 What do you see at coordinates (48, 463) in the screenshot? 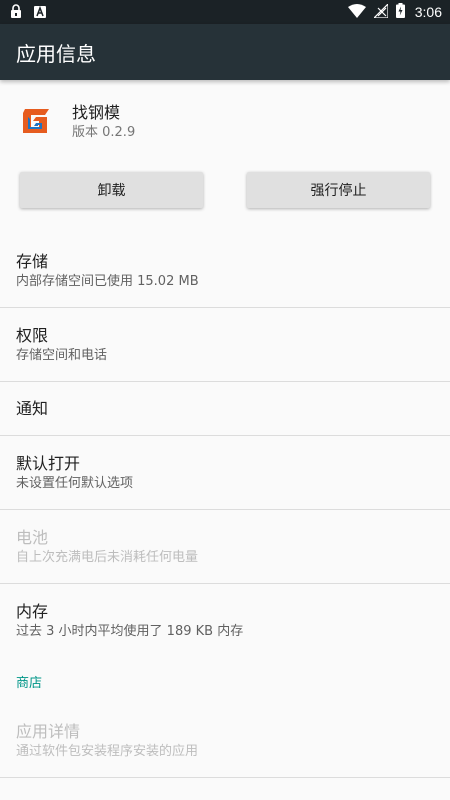
I see `open-by-default-title: 默认打开` at bounding box center [48, 463].